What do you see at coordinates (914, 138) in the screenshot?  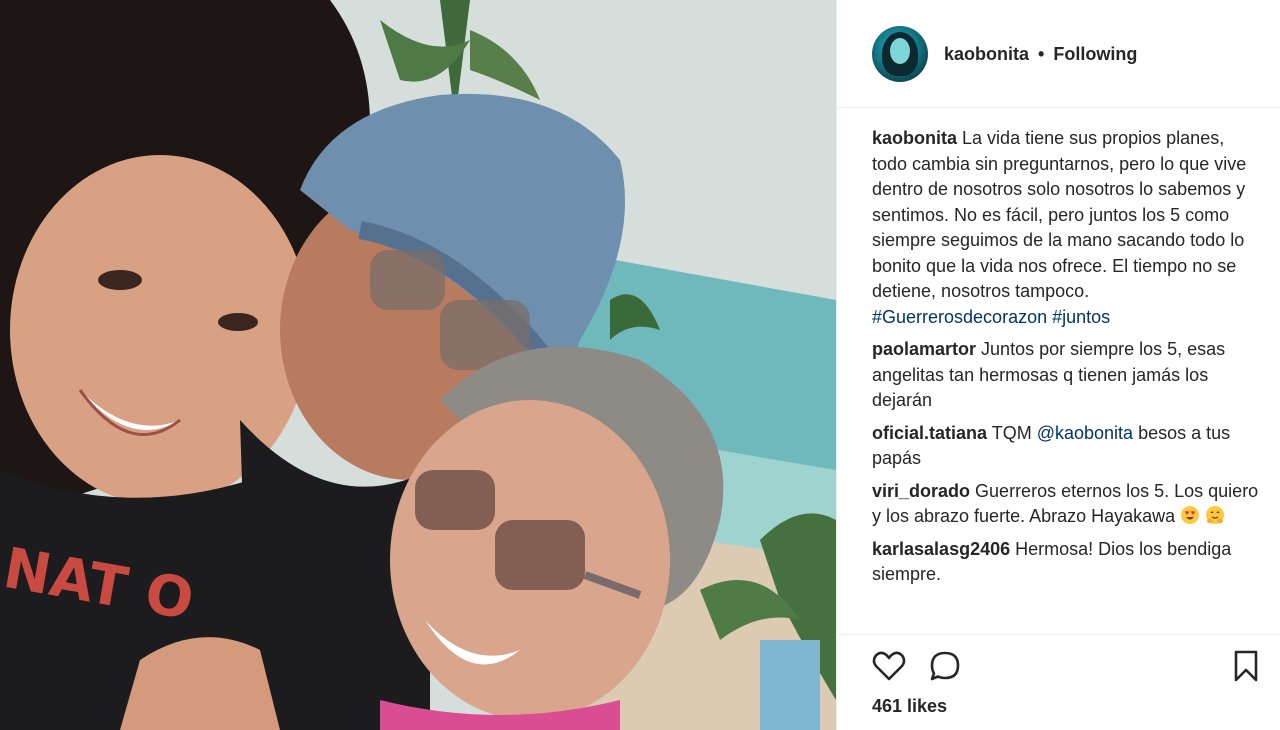 I see `caption-username: kaobonita` at bounding box center [914, 138].